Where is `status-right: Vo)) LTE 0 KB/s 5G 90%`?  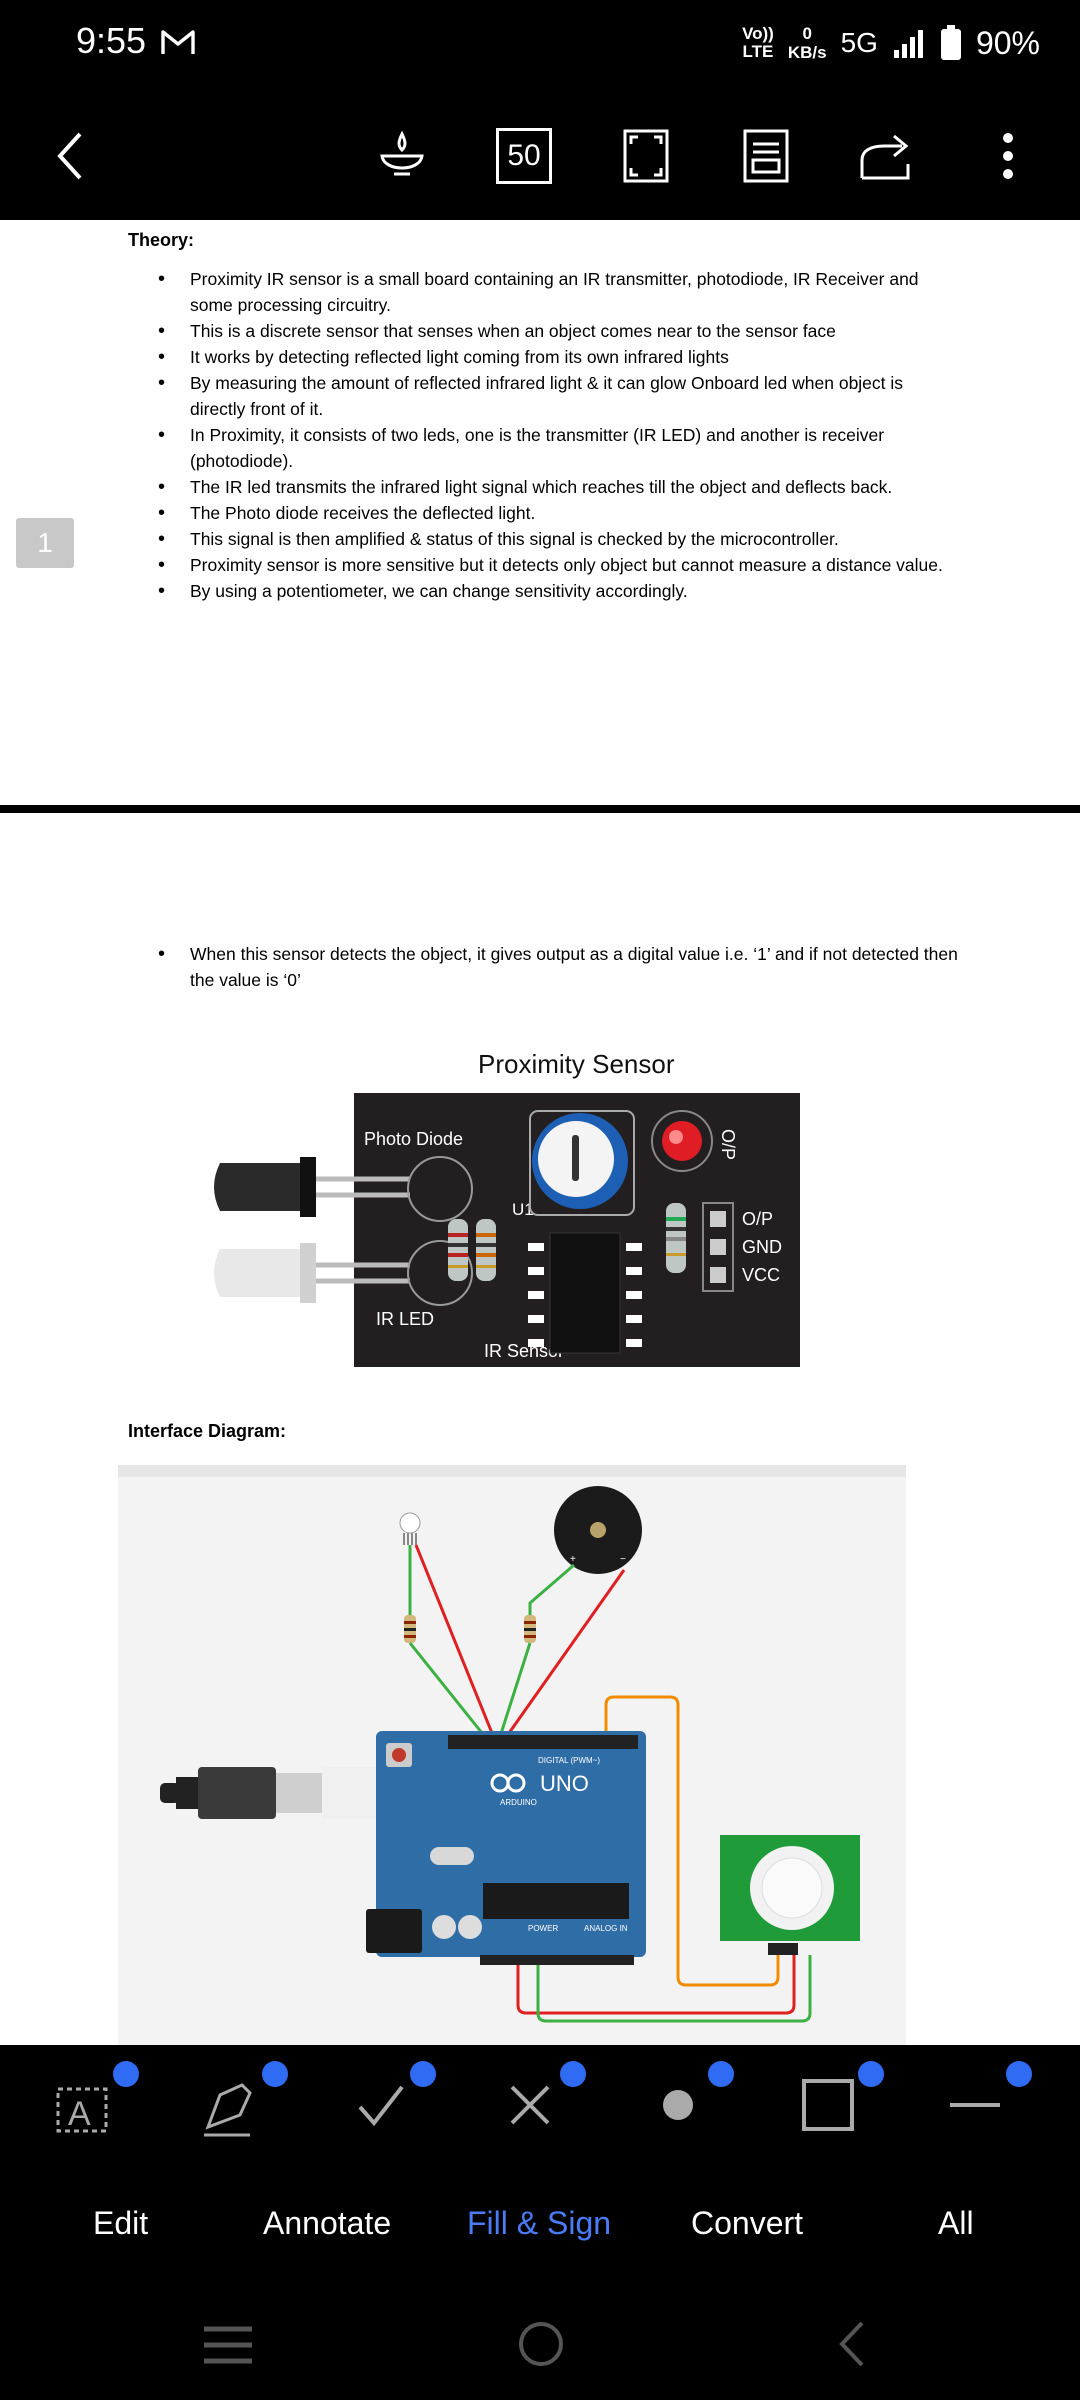
status-right: Vo)) LTE 0 KB/s 5G 90% is located at coordinates (891, 43).